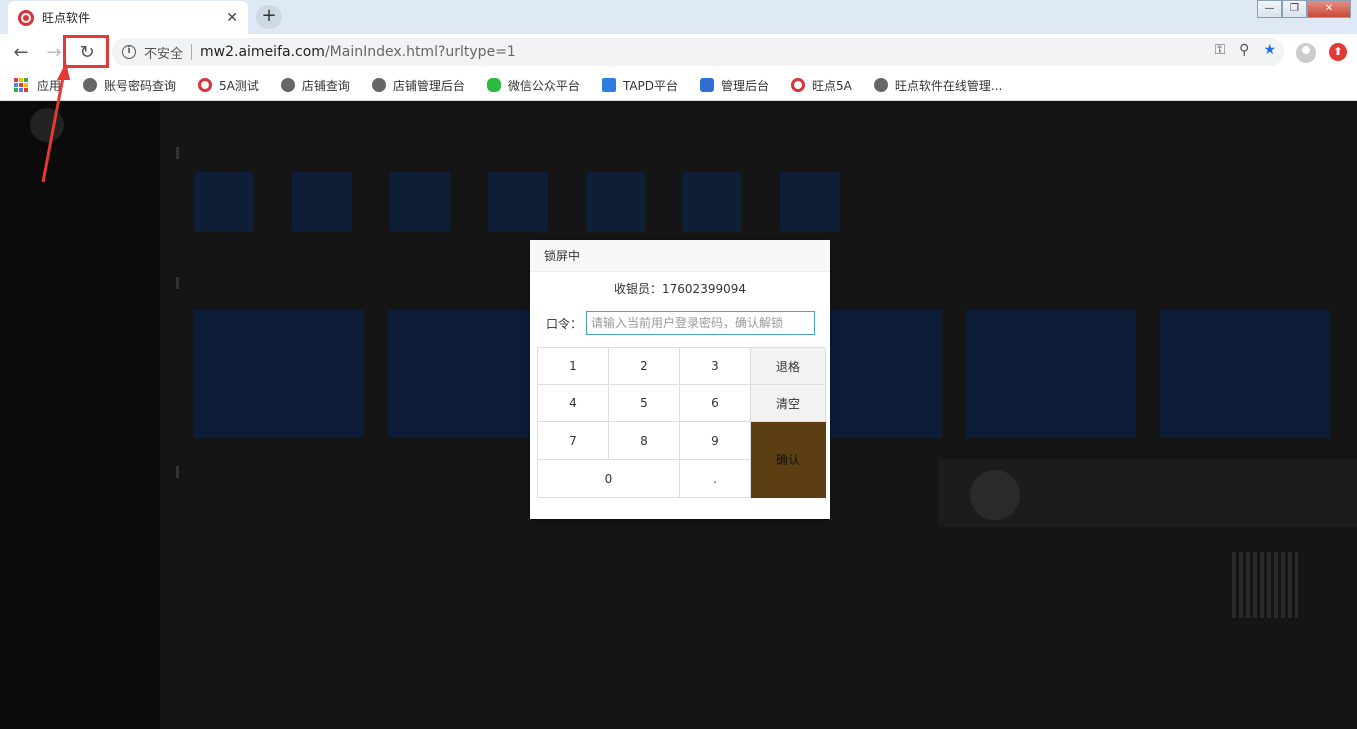 The width and height of the screenshot is (1357, 729). What do you see at coordinates (80, 415) in the screenshot?
I see `sidebar` at bounding box center [80, 415].